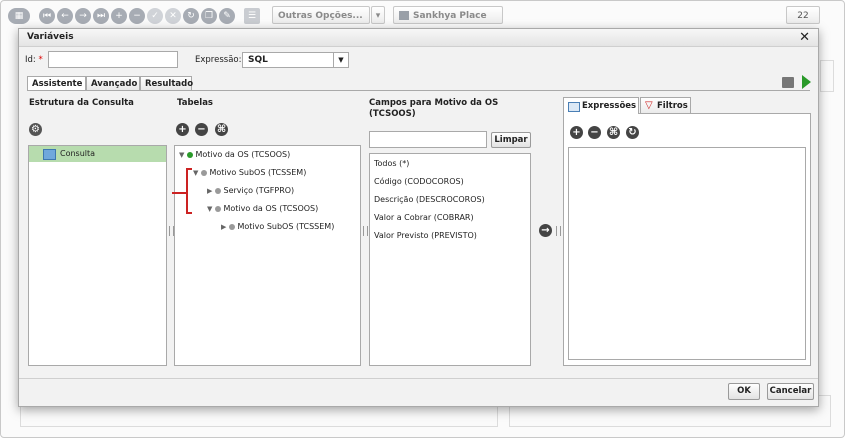 The height and width of the screenshot is (438, 845). What do you see at coordinates (34, 60) in the screenshot?
I see `id-label: Id: *` at bounding box center [34, 60].